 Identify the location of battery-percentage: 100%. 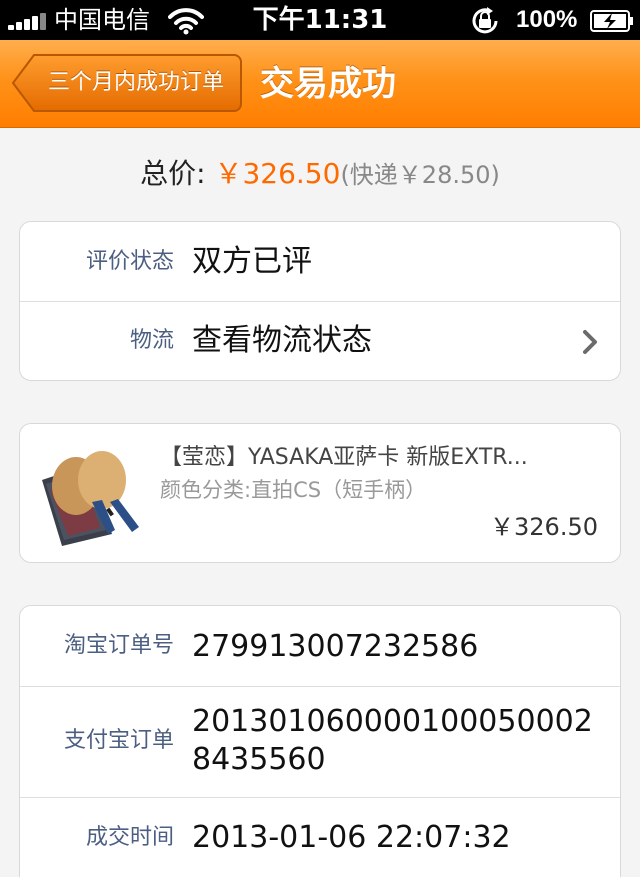
(547, 19).